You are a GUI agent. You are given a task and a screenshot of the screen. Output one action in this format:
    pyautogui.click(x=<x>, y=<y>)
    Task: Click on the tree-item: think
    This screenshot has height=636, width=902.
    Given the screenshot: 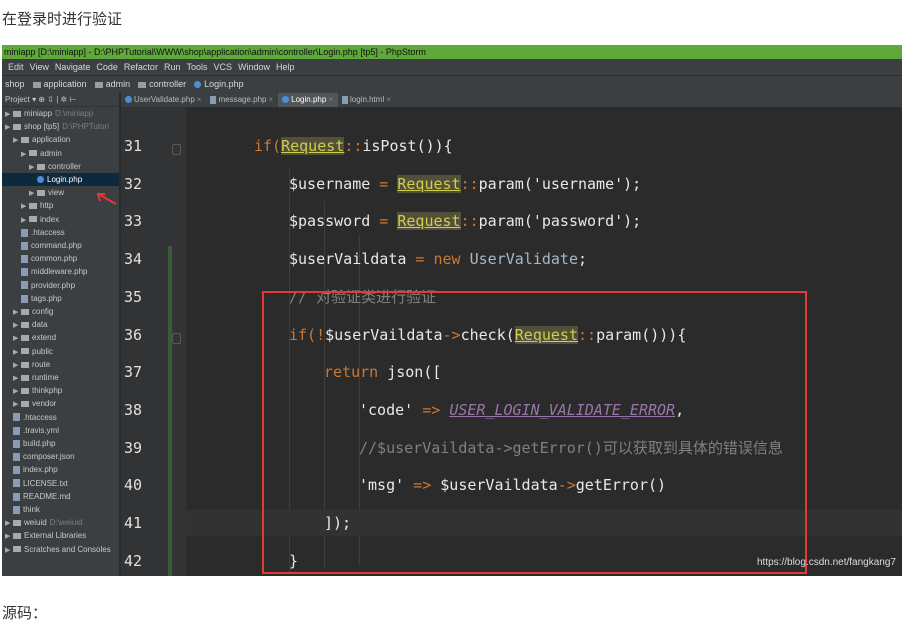 What is the action you would take?
    pyautogui.click(x=60, y=509)
    